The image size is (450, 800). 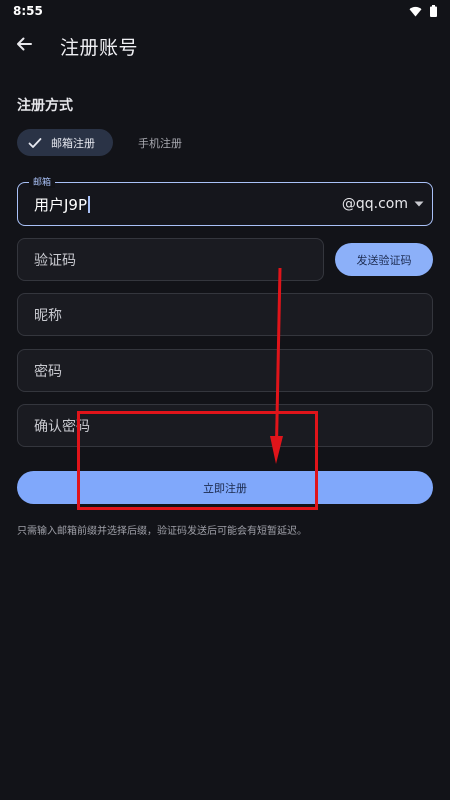 I want to click on registration-method-chips: 邮箱注册 手机注册, so click(x=99, y=142).